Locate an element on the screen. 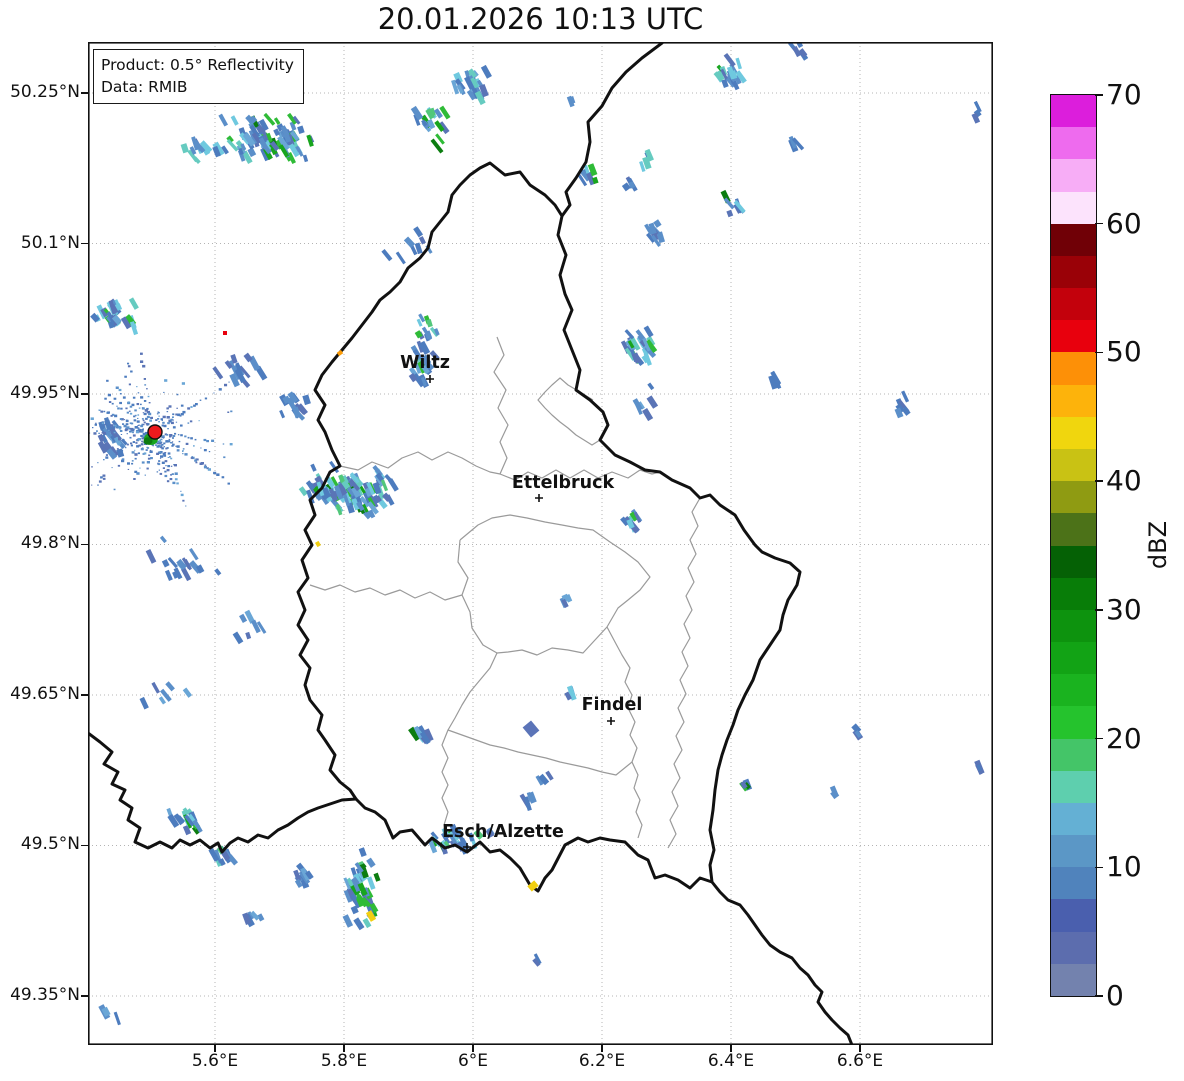 This screenshot has width=1184, height=1081. lon-tick-label: 6.2°E is located at coordinates (602, 1061).